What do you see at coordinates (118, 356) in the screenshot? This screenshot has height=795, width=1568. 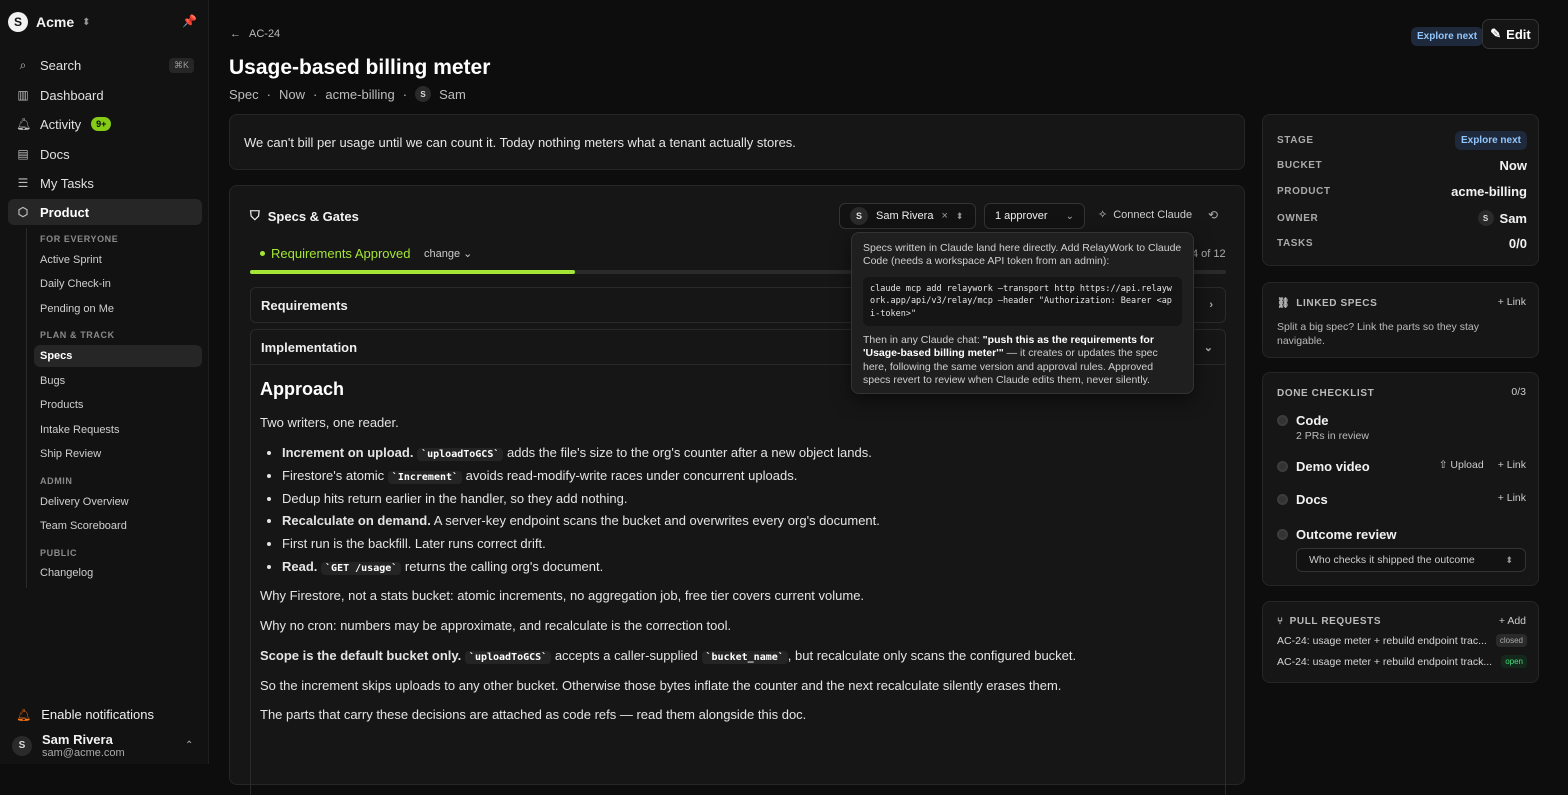 I see `subnav-specs: Specs` at bounding box center [118, 356].